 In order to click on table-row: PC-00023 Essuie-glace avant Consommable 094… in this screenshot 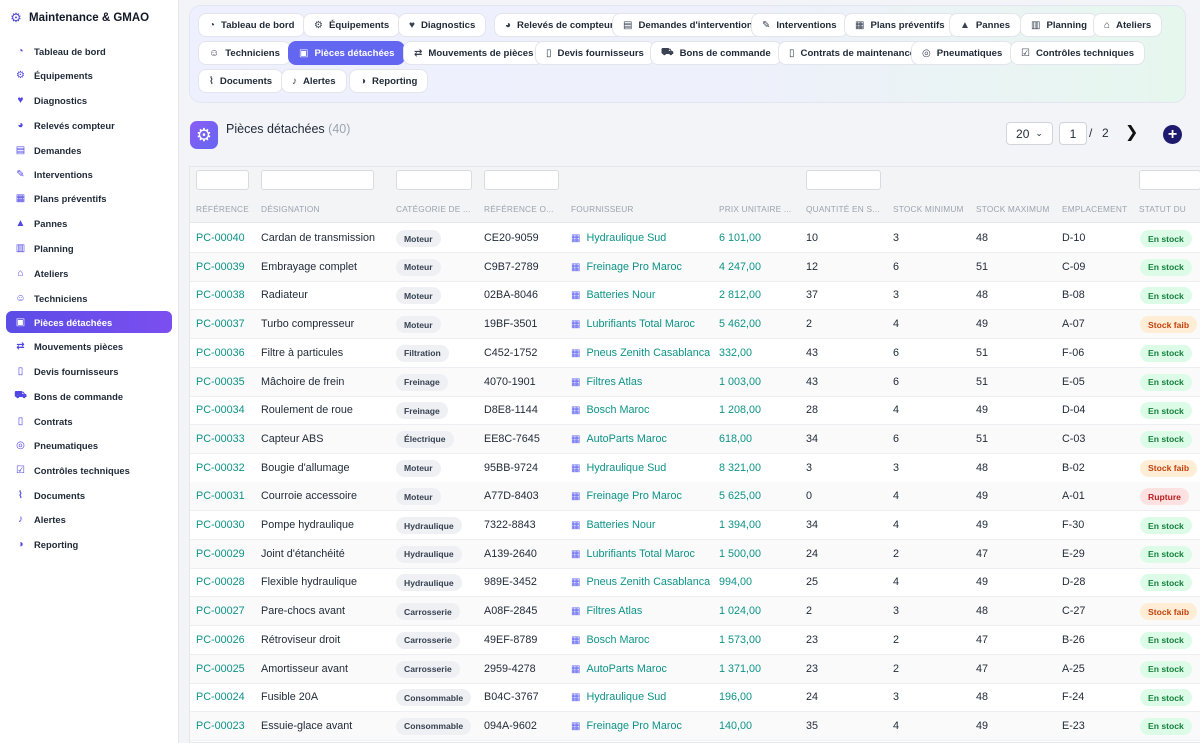, I will do `click(695, 726)`.